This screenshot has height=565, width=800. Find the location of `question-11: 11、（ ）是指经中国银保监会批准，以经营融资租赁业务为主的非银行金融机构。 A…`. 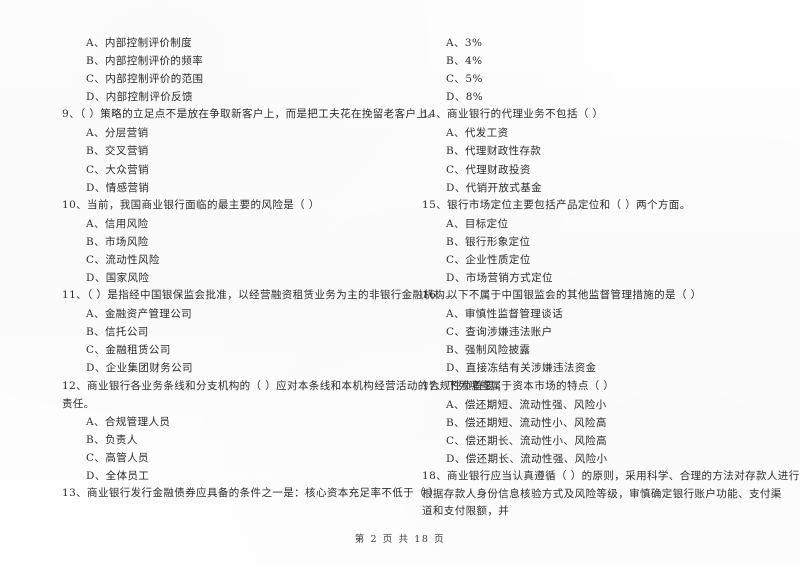

question-11: 11、（ ）是指经中国银保监会批准，以经营融资租赁业务为主的非银行金融机构。 A… is located at coordinates (259, 332).